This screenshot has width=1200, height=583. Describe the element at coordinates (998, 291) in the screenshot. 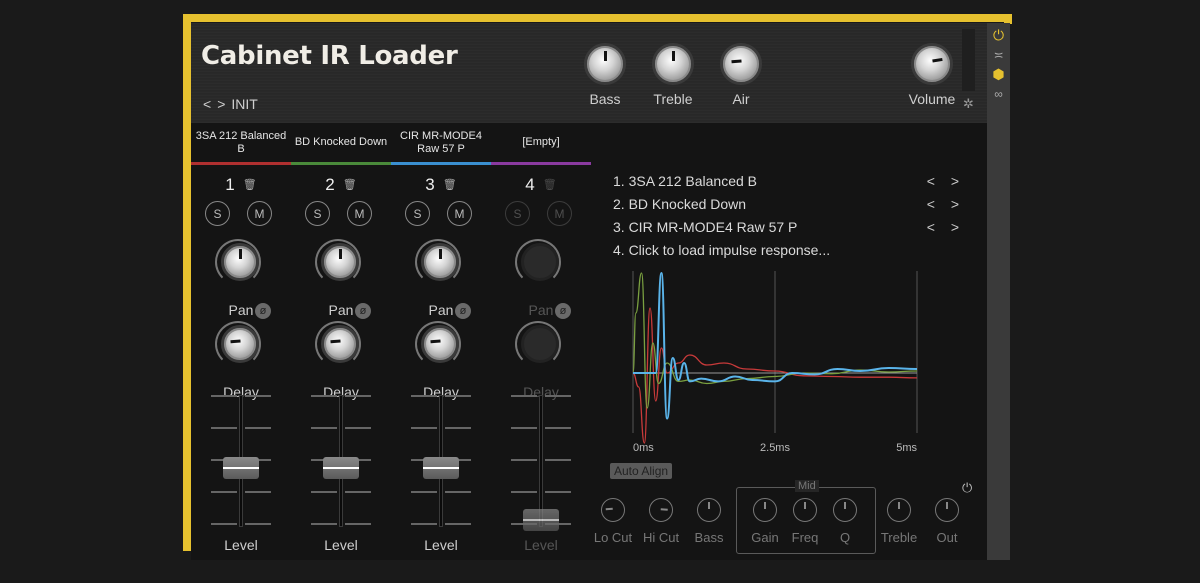

I see `host-sidebar: ⏻ ≍ ⬢ ∞` at that location.